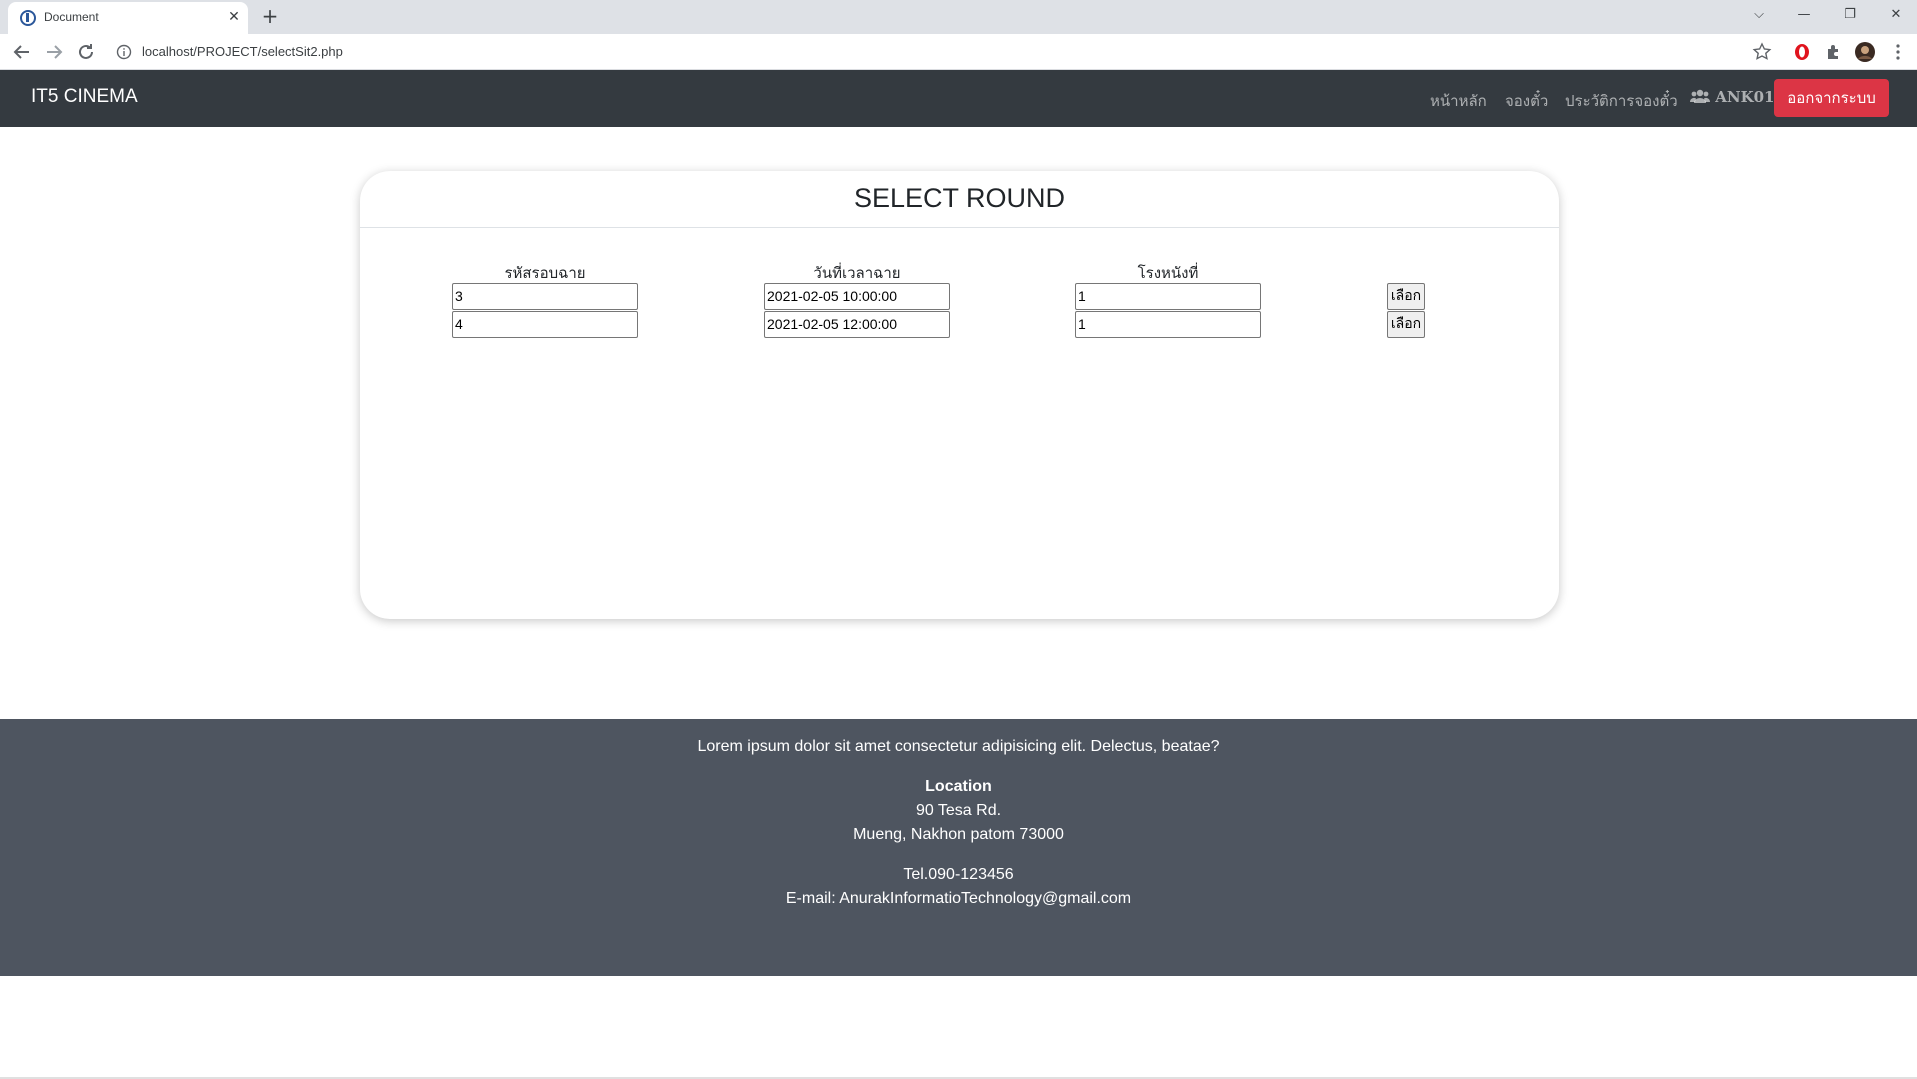 The height and width of the screenshot is (1079, 1917). Describe the element at coordinates (958, 786) in the screenshot. I see `footer-location-heading: Location` at that location.